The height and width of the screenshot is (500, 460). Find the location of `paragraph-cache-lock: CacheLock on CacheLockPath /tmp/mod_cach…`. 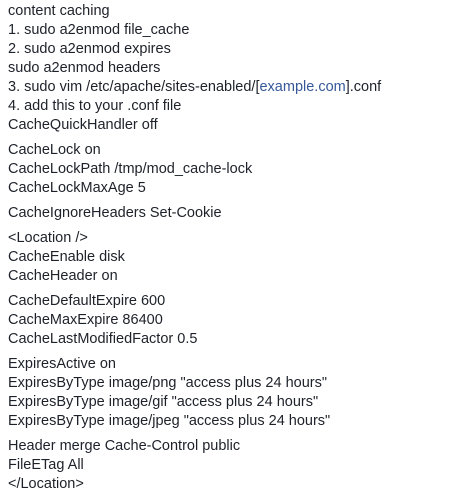

paragraph-cache-lock: CacheLock on CacheLockPath /tmp/mod_cach… is located at coordinates (231, 169).